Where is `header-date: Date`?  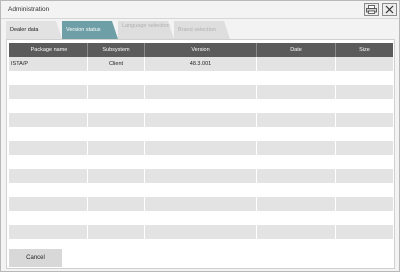 header-date: Date is located at coordinates (296, 50).